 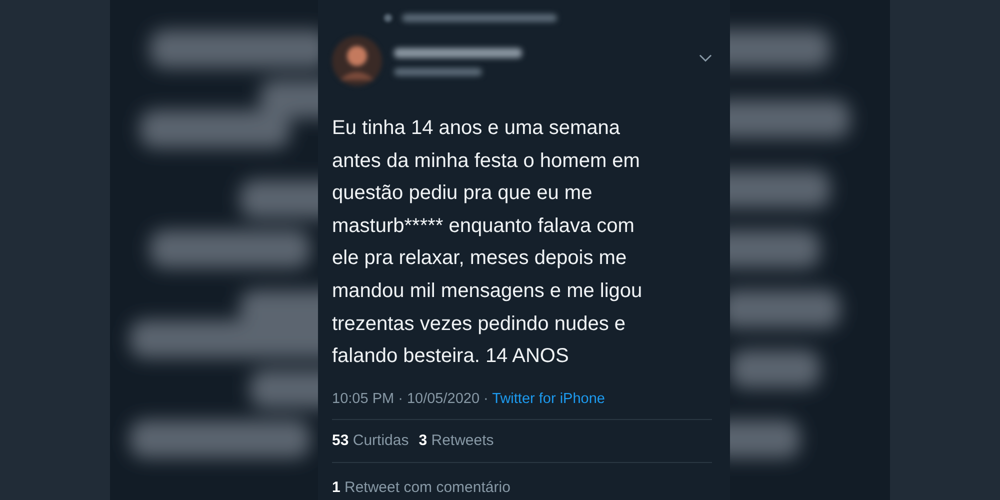 I want to click on tweet-timestamp: 10:05 PM · 10/05/2020 ·, so click(x=411, y=398).